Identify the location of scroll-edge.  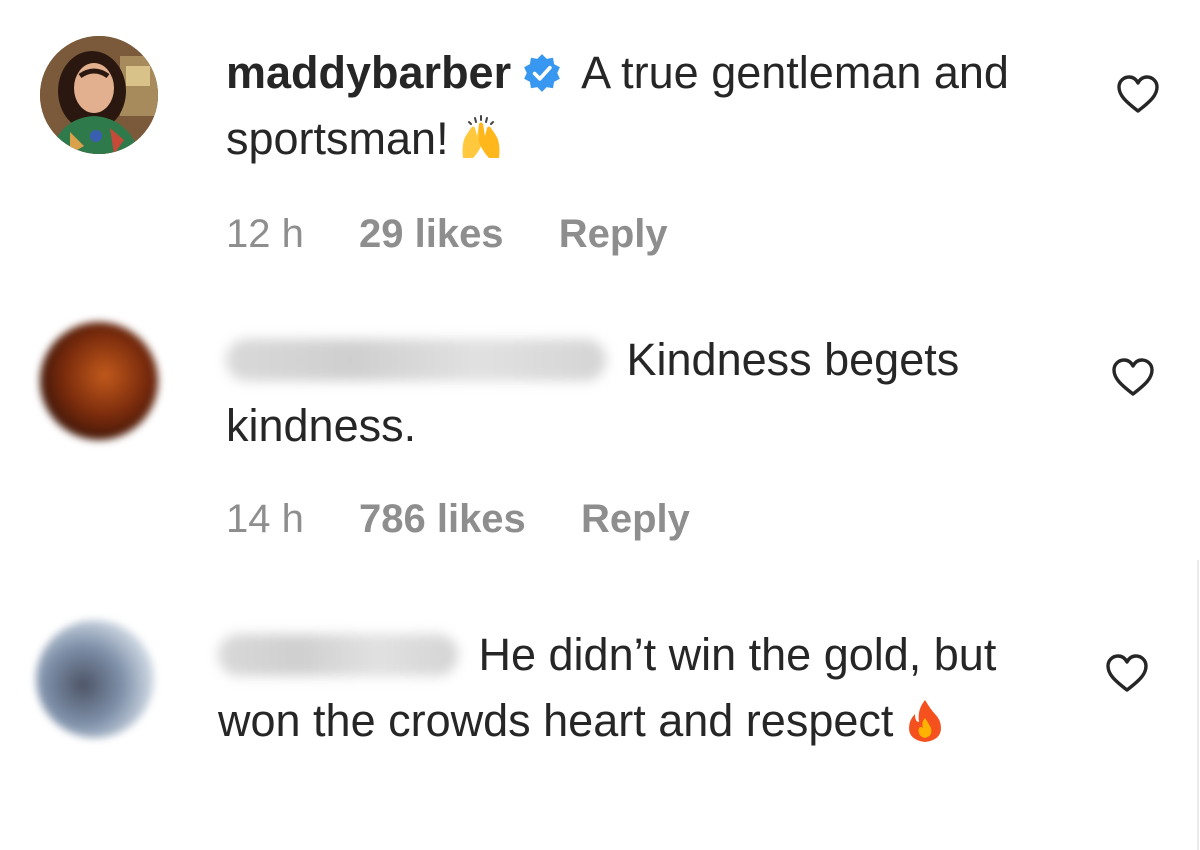
(1198, 705).